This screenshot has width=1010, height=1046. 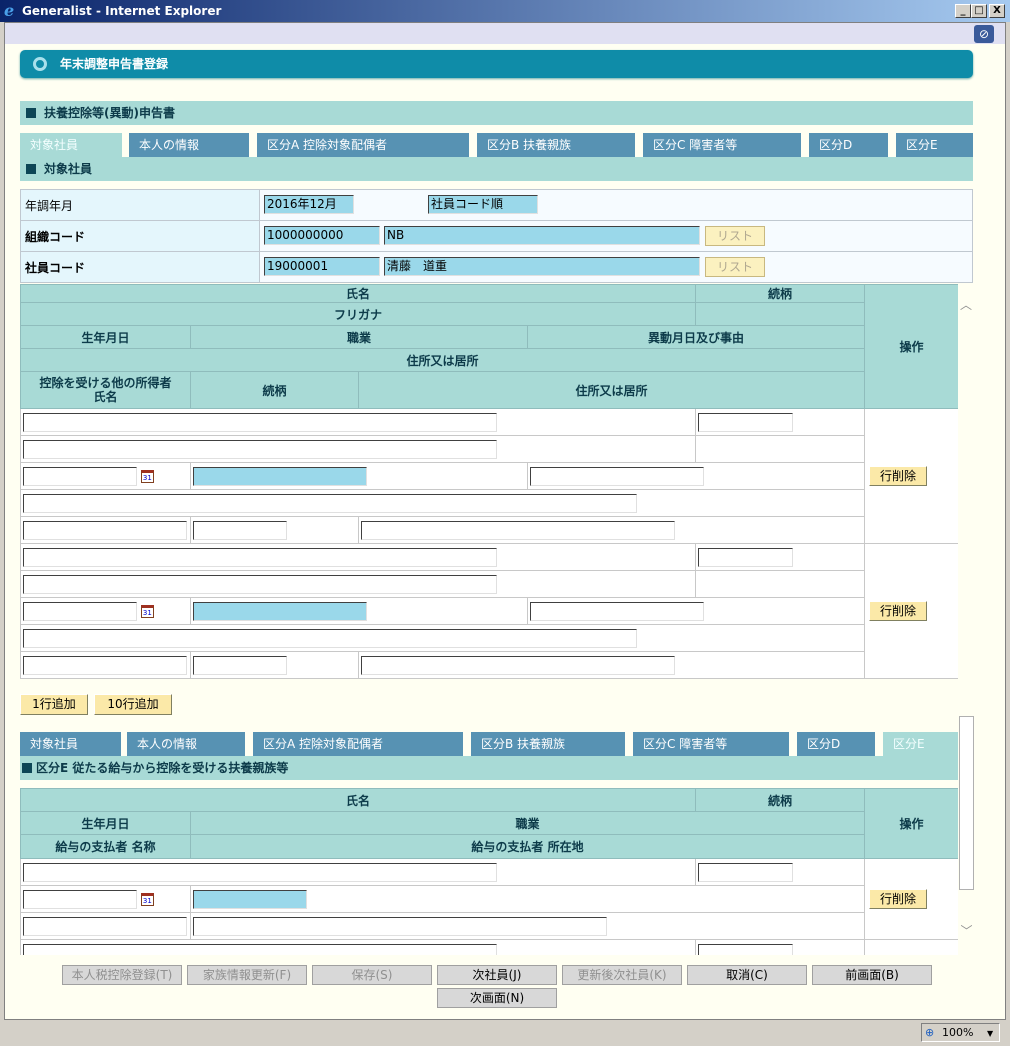 What do you see at coordinates (497, 975) in the screenshot?
I see `next-employee-button: 次社員(J)` at bounding box center [497, 975].